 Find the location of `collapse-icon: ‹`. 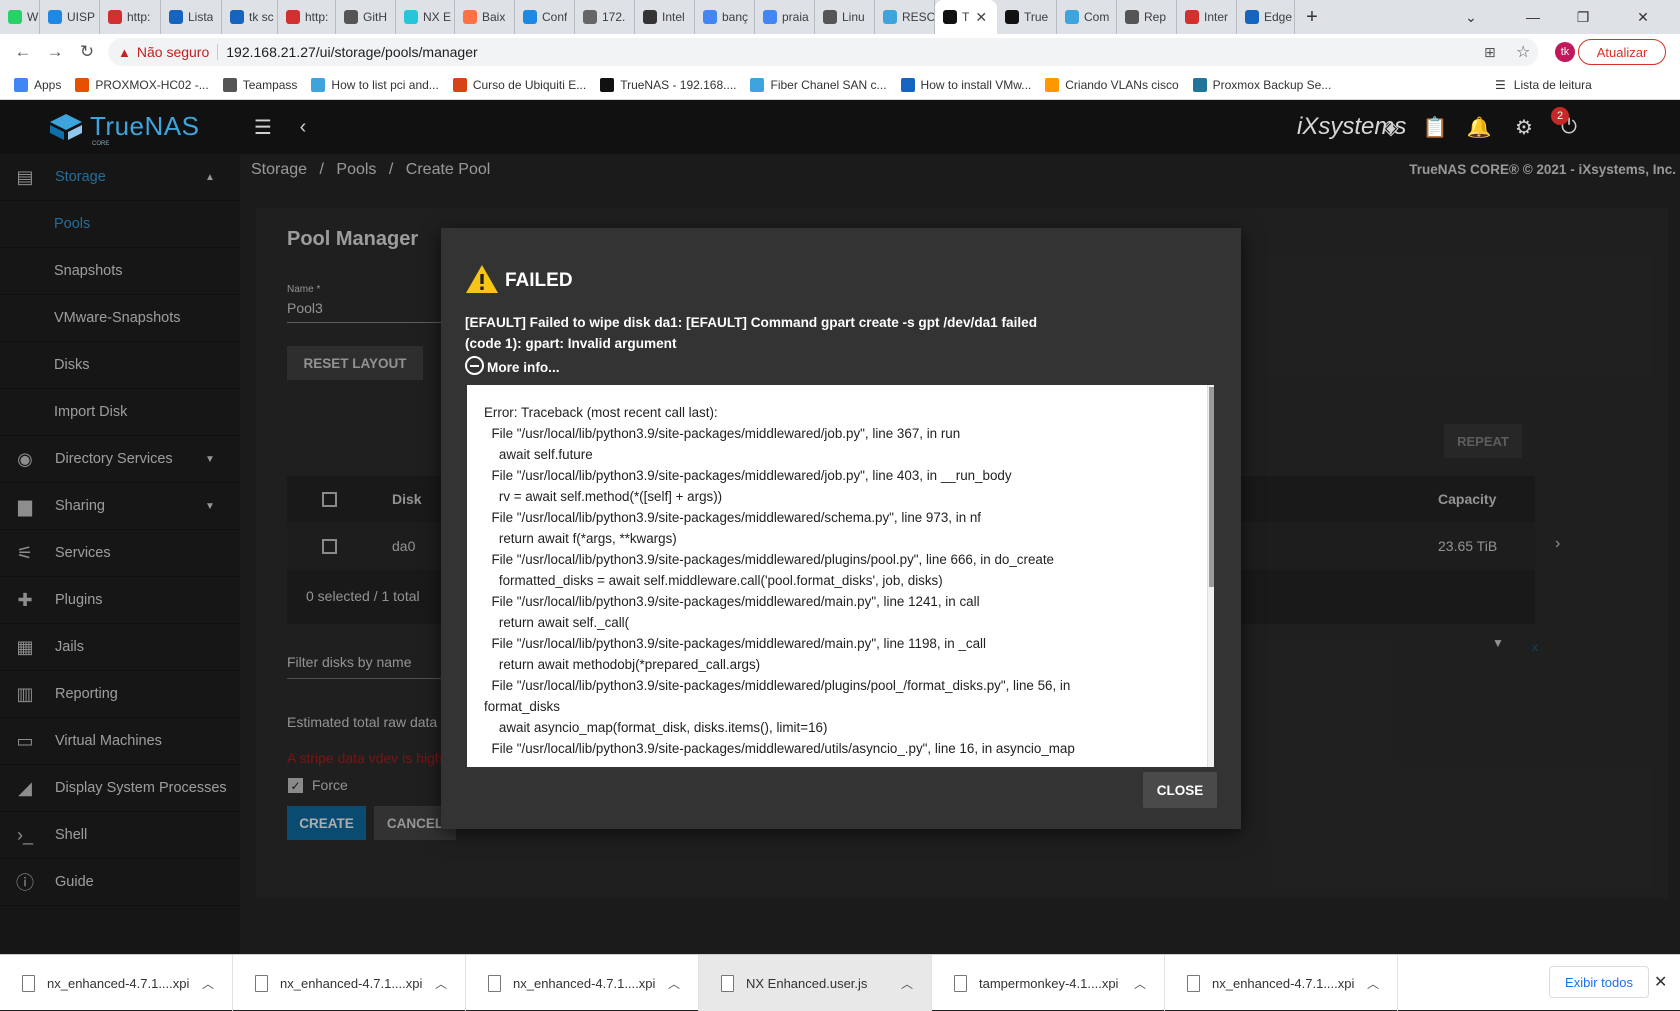

collapse-icon: ‹ is located at coordinates (303, 127).